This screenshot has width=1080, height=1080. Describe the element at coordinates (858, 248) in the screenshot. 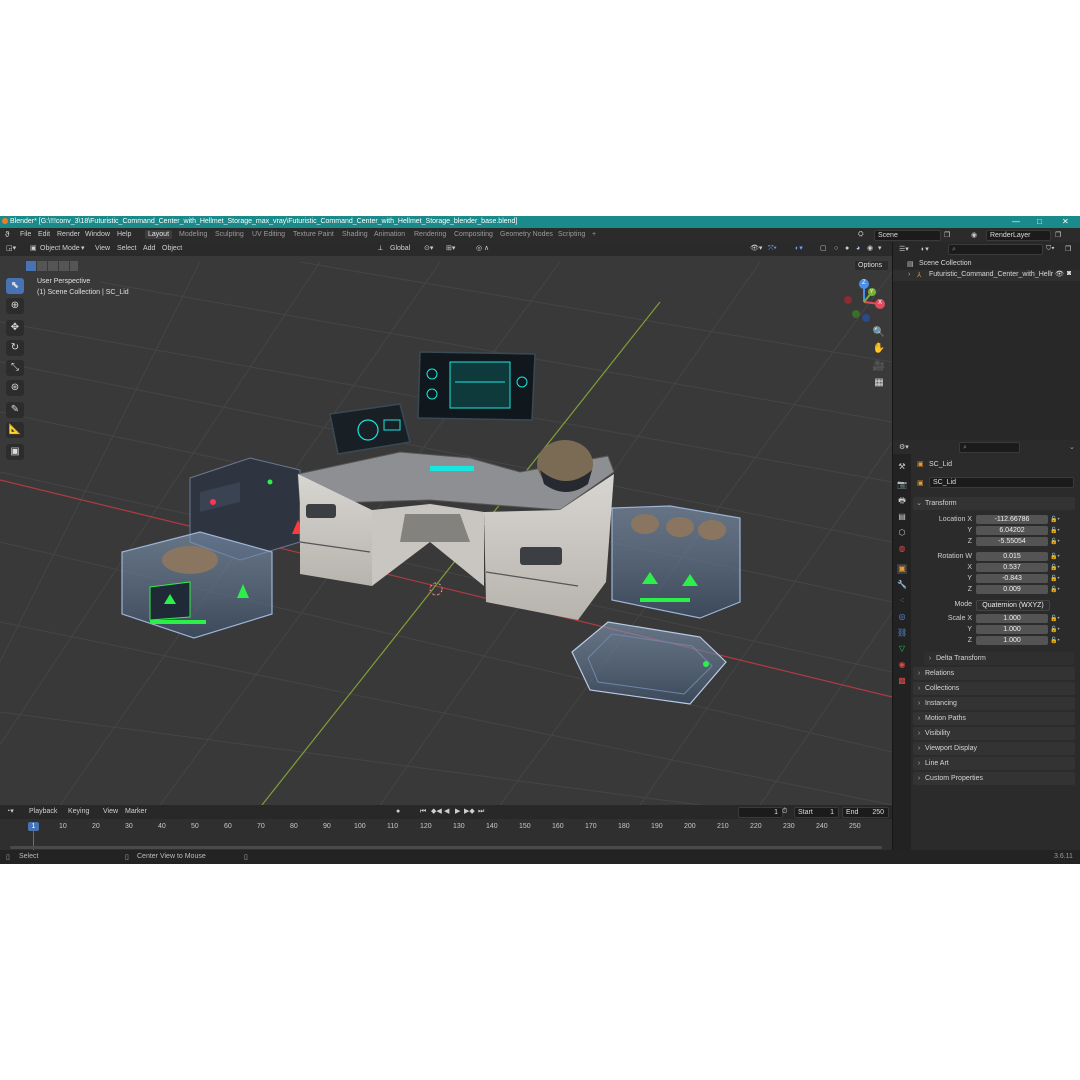

I see `material-shading-icon: ◕` at that location.